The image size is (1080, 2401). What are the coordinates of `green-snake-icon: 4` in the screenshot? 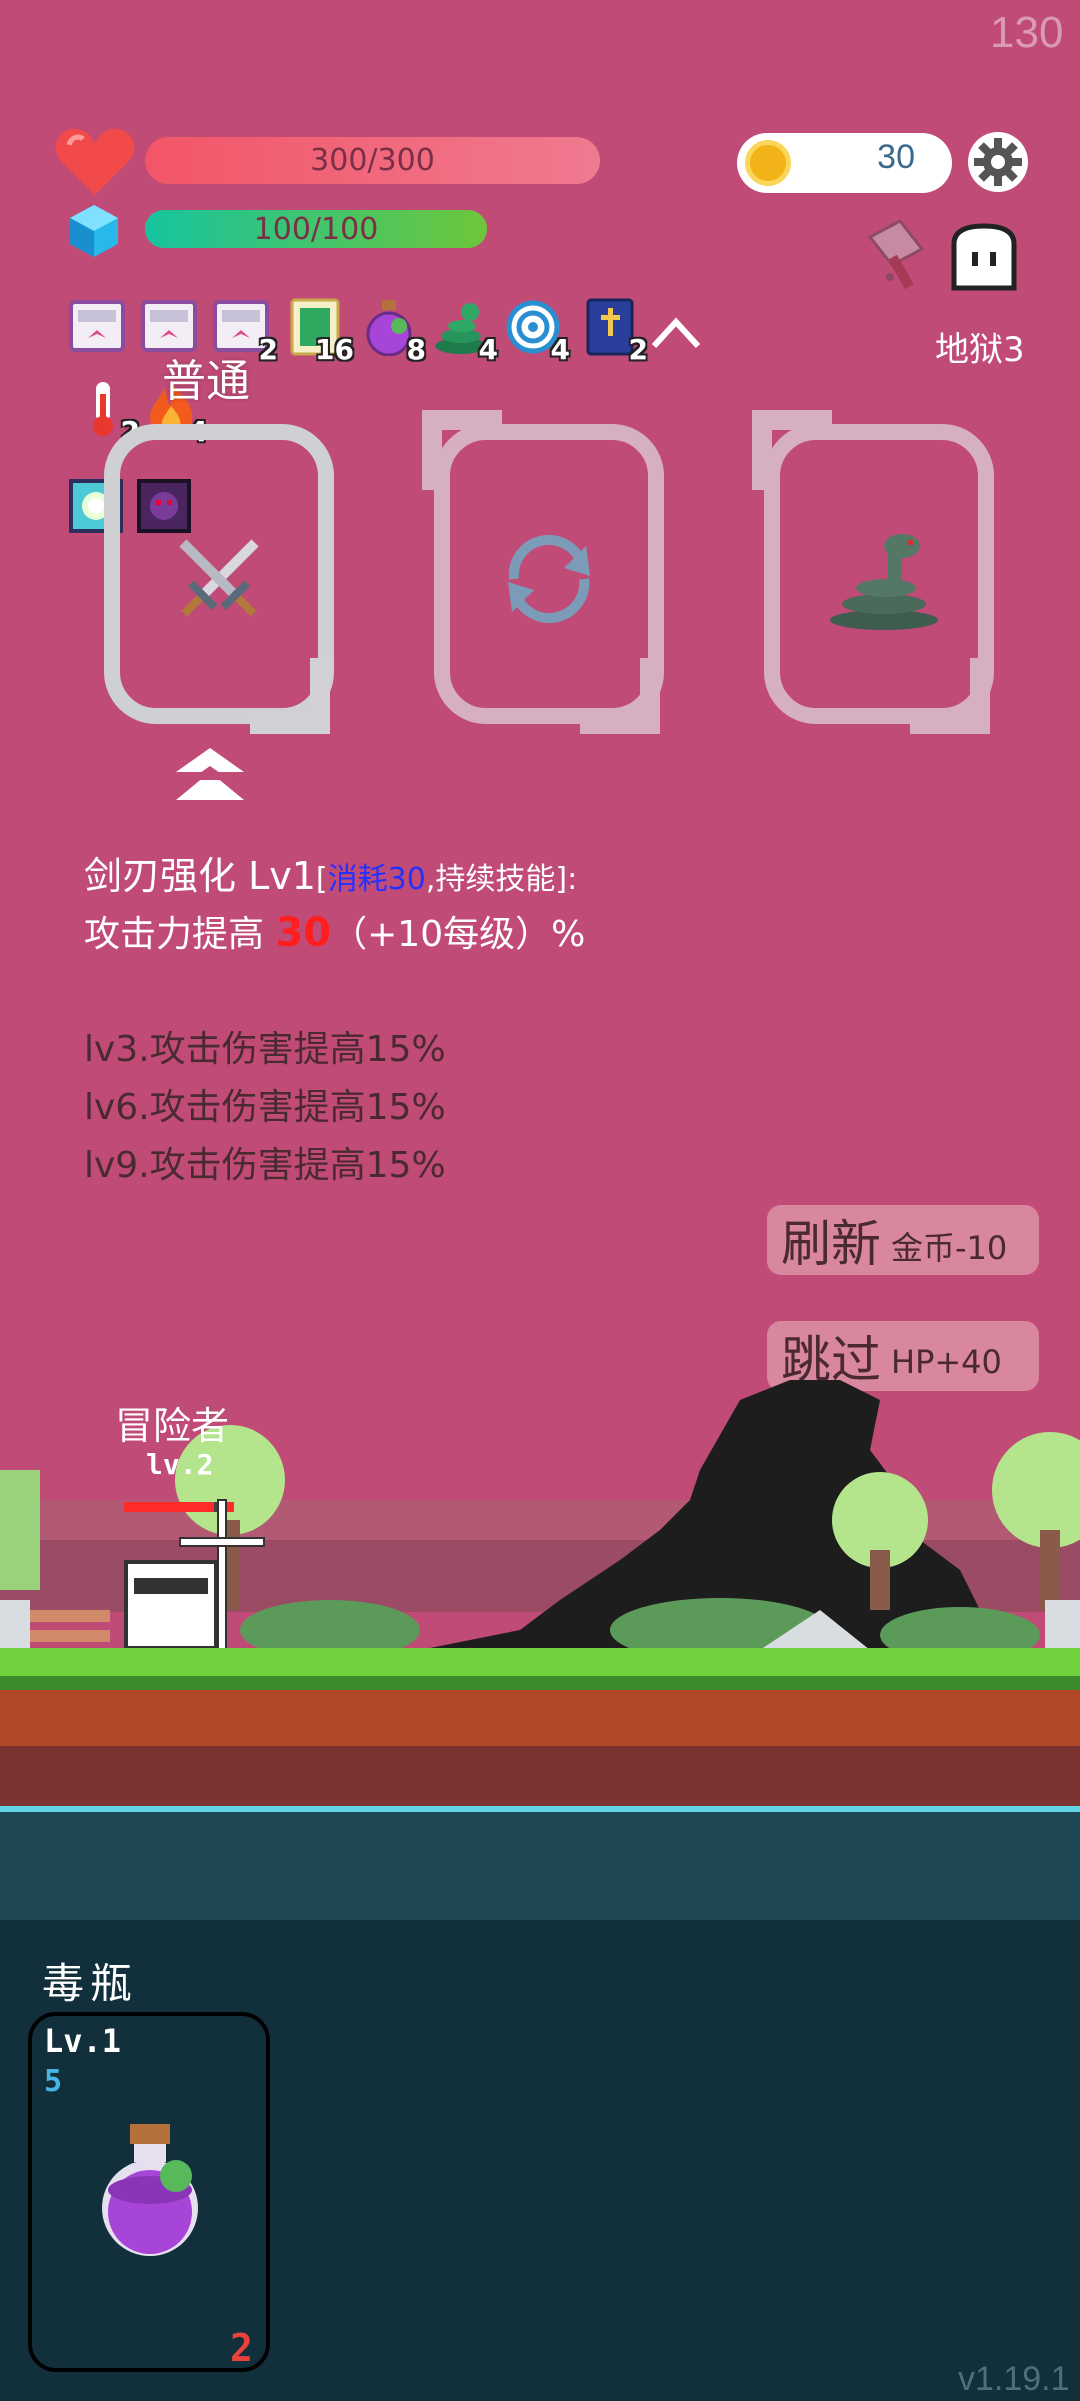 It's located at (465, 332).